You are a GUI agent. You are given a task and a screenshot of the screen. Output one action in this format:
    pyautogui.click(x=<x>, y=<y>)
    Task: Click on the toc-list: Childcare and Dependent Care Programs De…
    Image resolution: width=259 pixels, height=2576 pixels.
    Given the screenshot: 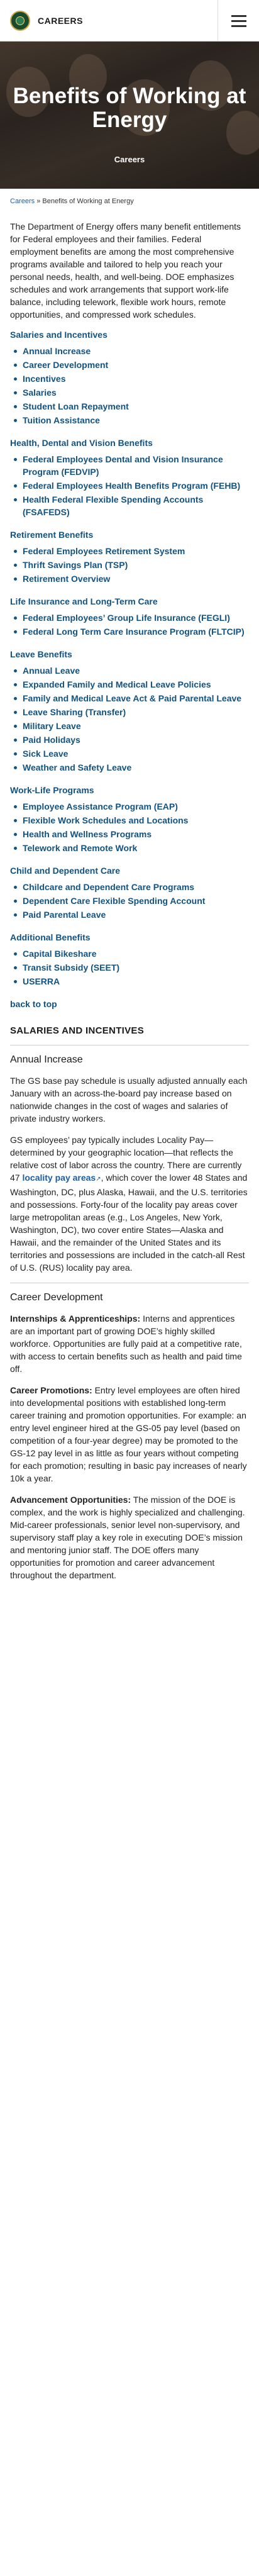 What is the action you would take?
    pyautogui.click(x=129, y=901)
    